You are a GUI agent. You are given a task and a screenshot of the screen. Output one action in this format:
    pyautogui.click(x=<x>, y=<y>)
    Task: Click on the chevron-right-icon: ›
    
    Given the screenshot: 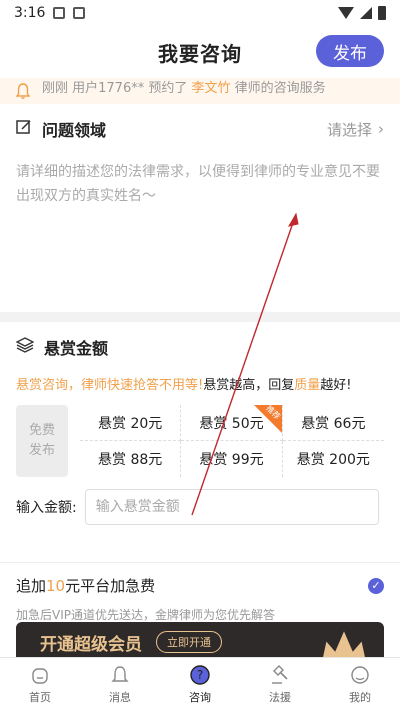 What is the action you would take?
    pyautogui.click(x=381, y=129)
    